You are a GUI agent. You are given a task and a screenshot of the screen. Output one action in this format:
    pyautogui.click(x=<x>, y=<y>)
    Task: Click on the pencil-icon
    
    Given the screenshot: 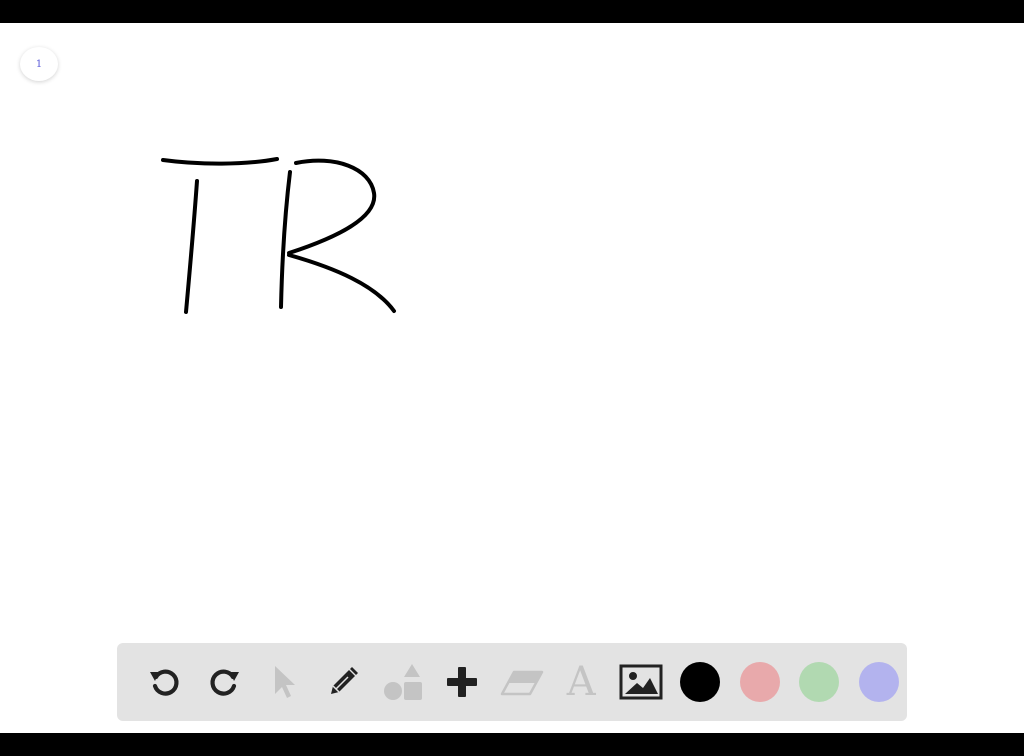 What is the action you would take?
    pyautogui.click(x=345, y=680)
    